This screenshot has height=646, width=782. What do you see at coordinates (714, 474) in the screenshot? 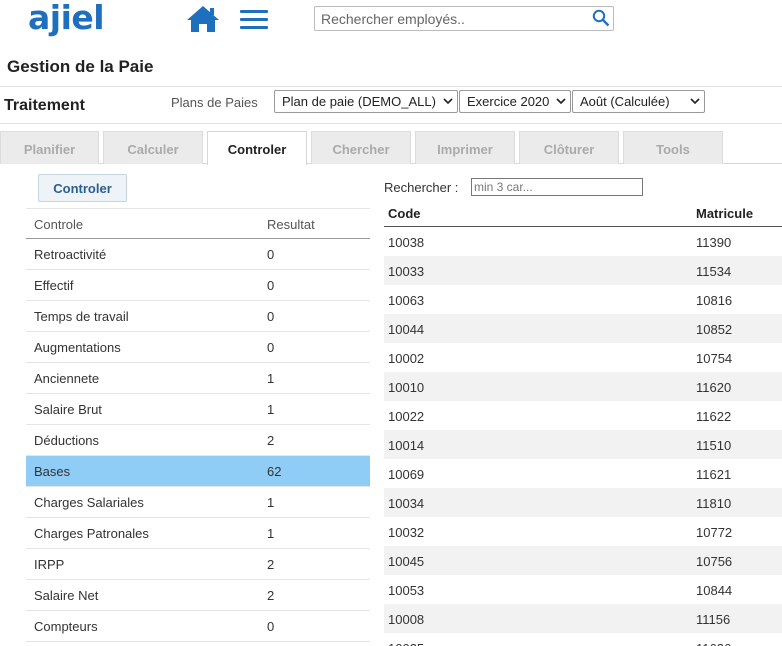
I see `result-matricule: 11621` at bounding box center [714, 474].